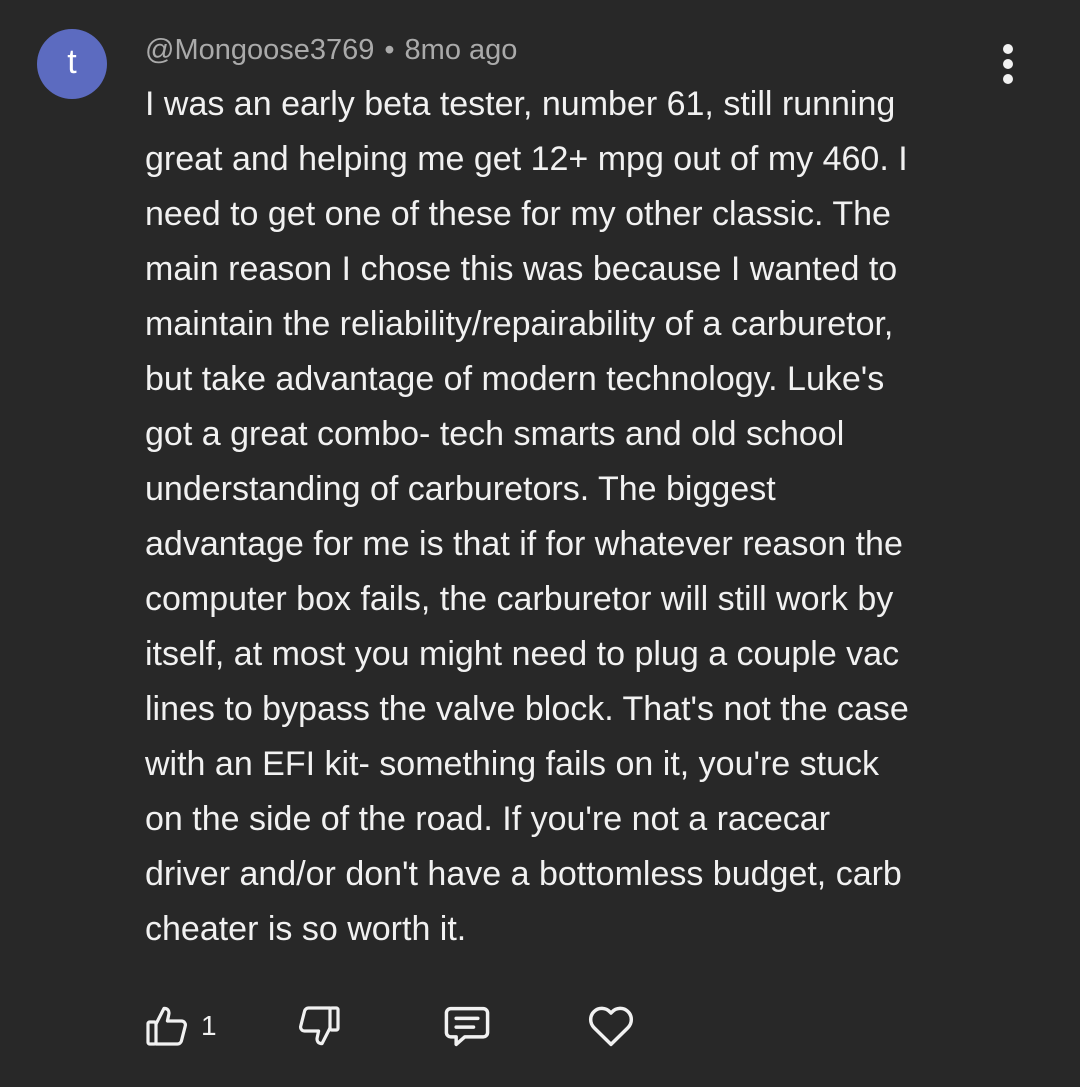 This screenshot has height=1087, width=1080. Describe the element at coordinates (590, 50) in the screenshot. I see `comment-meta: @Mongoose3769 • 8mo ago` at that location.